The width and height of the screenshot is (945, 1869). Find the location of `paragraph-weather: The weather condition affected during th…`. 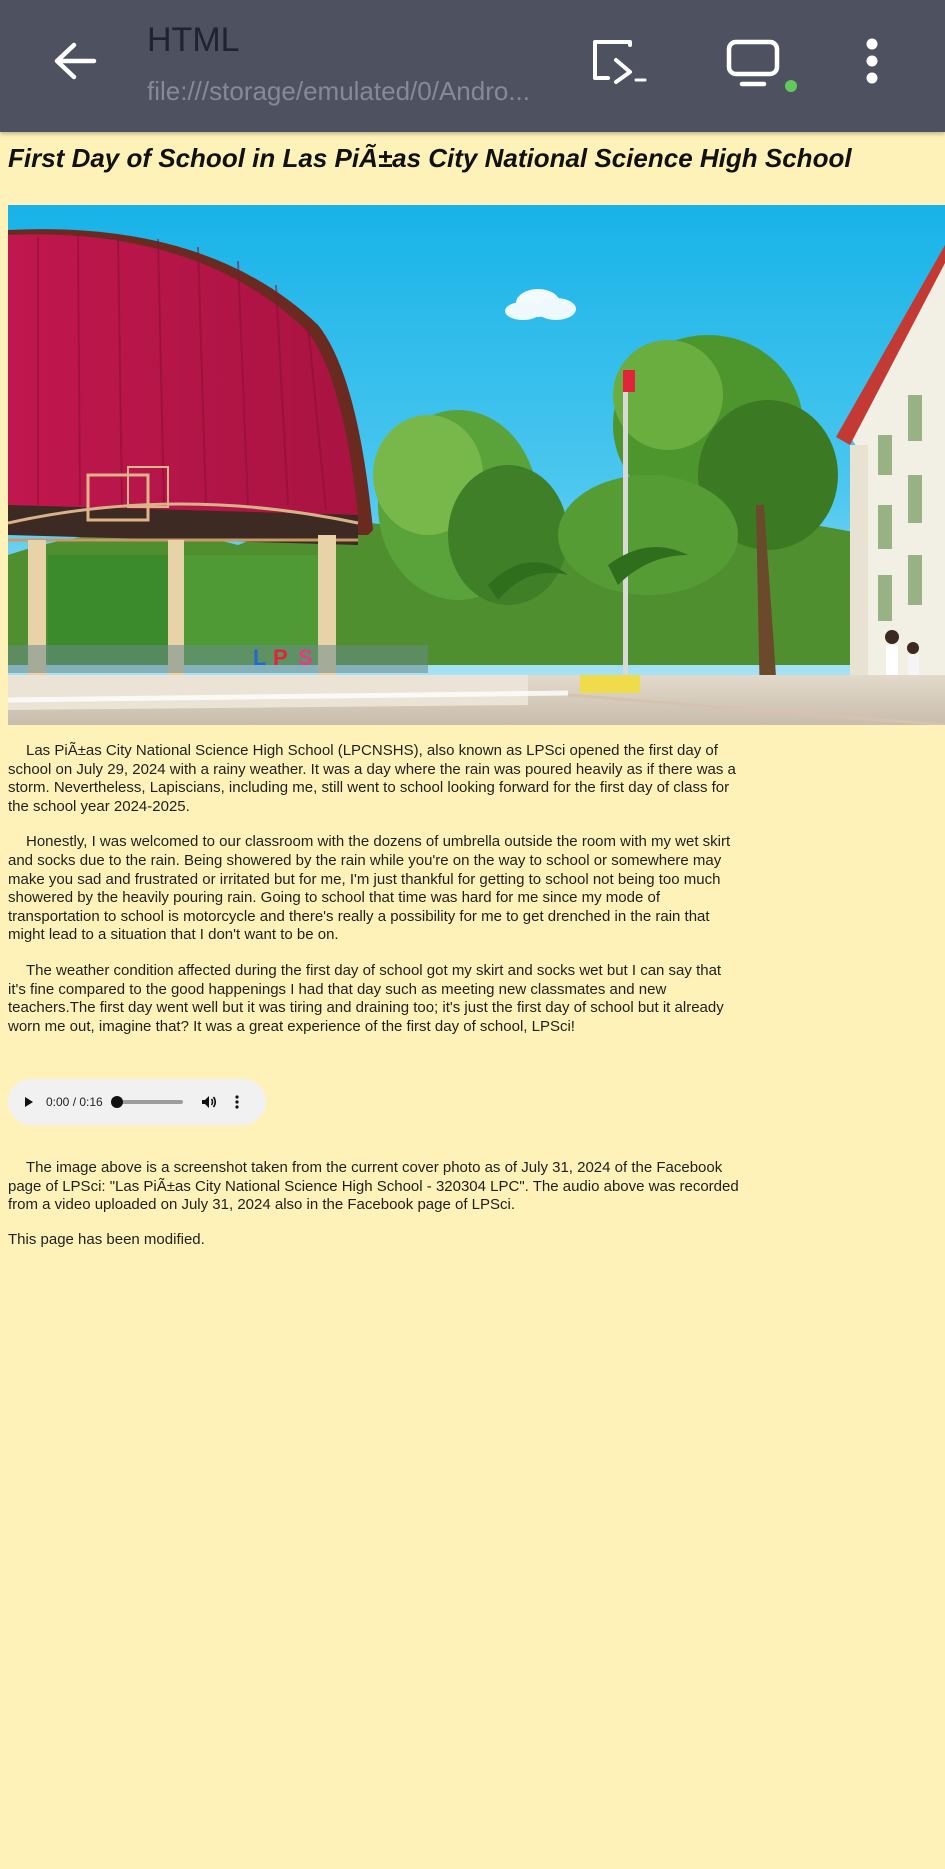

paragraph-weather: The weather condition affected during th… is located at coordinates (366, 998).